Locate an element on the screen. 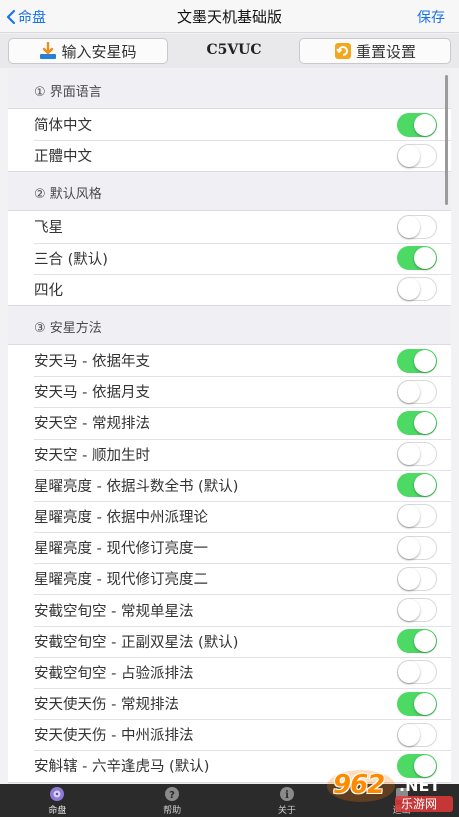 The height and width of the screenshot is (817, 459). setting-label: 安截空旬空 - 常规单星法 is located at coordinates (114, 611).